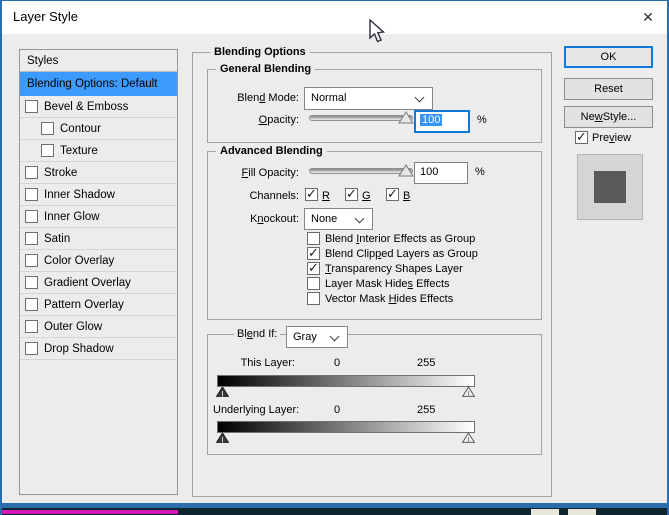 The width and height of the screenshot is (669, 515). I want to click on inner-glow-checkbox, so click(31, 216).